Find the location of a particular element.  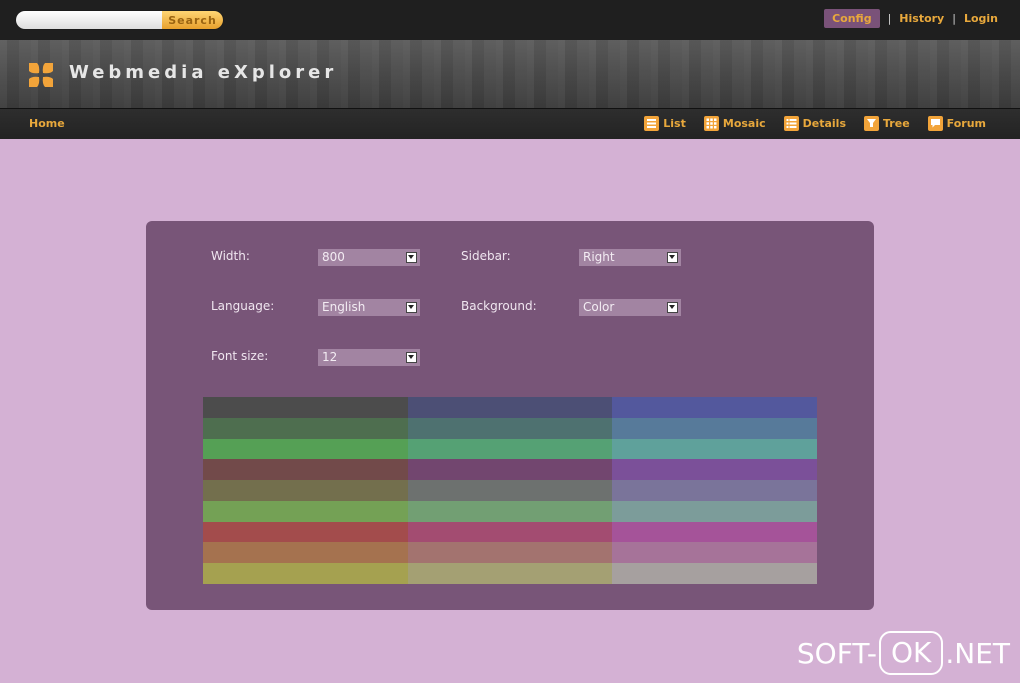

history-link: History is located at coordinates (921, 18).